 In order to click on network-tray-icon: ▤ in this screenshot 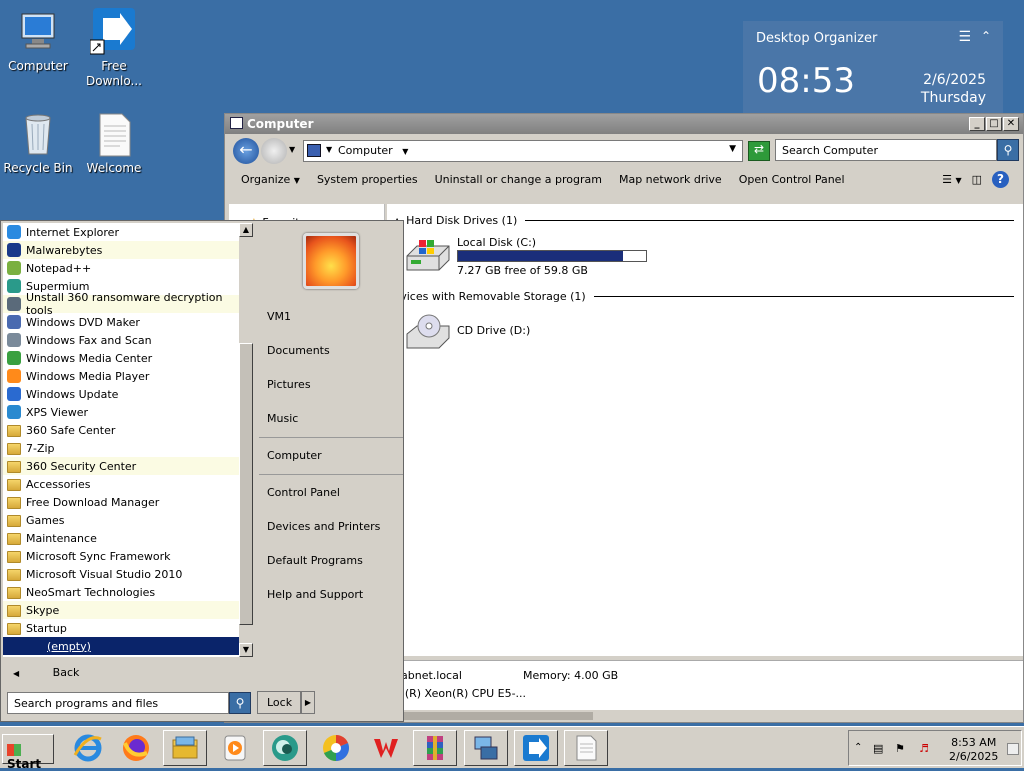, I will do `click(880, 749)`.